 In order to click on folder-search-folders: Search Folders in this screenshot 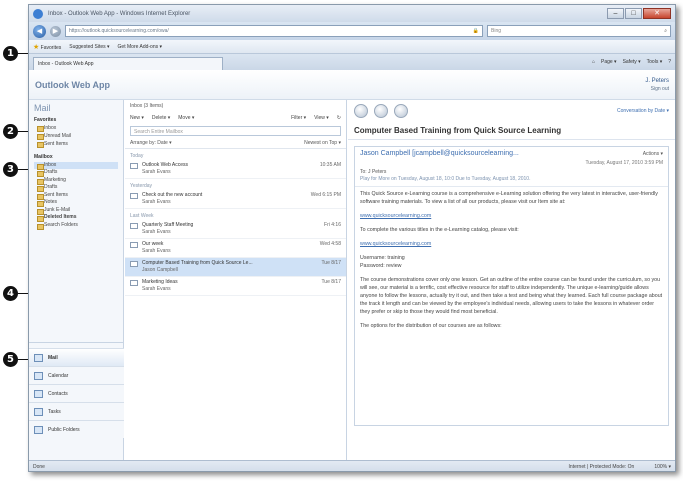, I will do `click(76, 225)`.